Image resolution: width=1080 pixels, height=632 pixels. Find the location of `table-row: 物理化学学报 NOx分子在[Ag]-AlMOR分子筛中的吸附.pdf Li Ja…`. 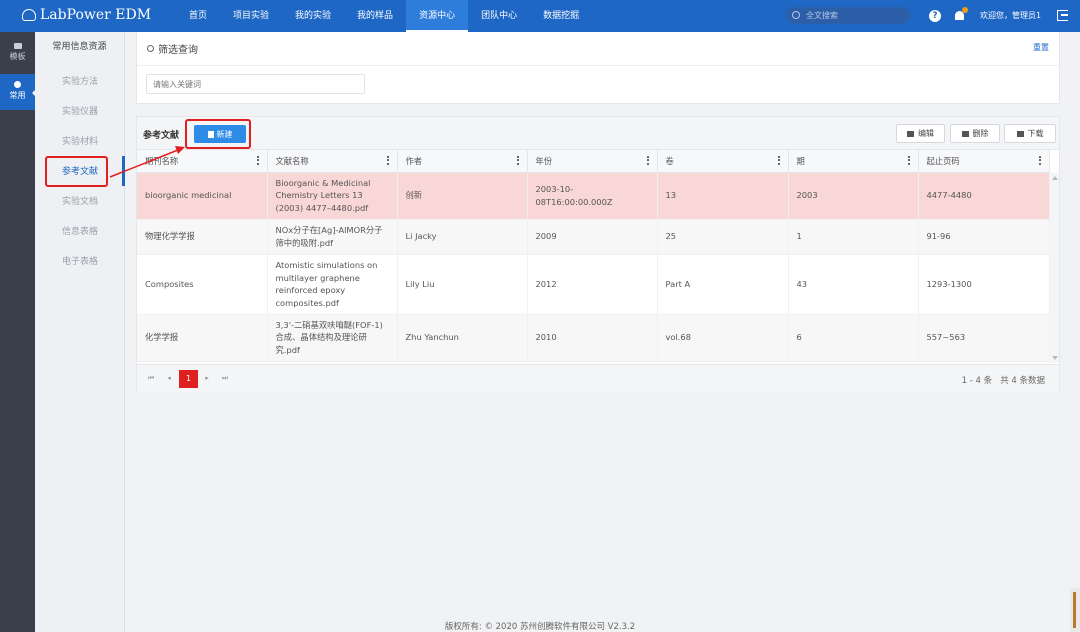

table-row: 物理化学学报 NOx分子在[Ag]-AlMOR分子筛中的吸附.pdf Li Ja… is located at coordinates (593, 237).